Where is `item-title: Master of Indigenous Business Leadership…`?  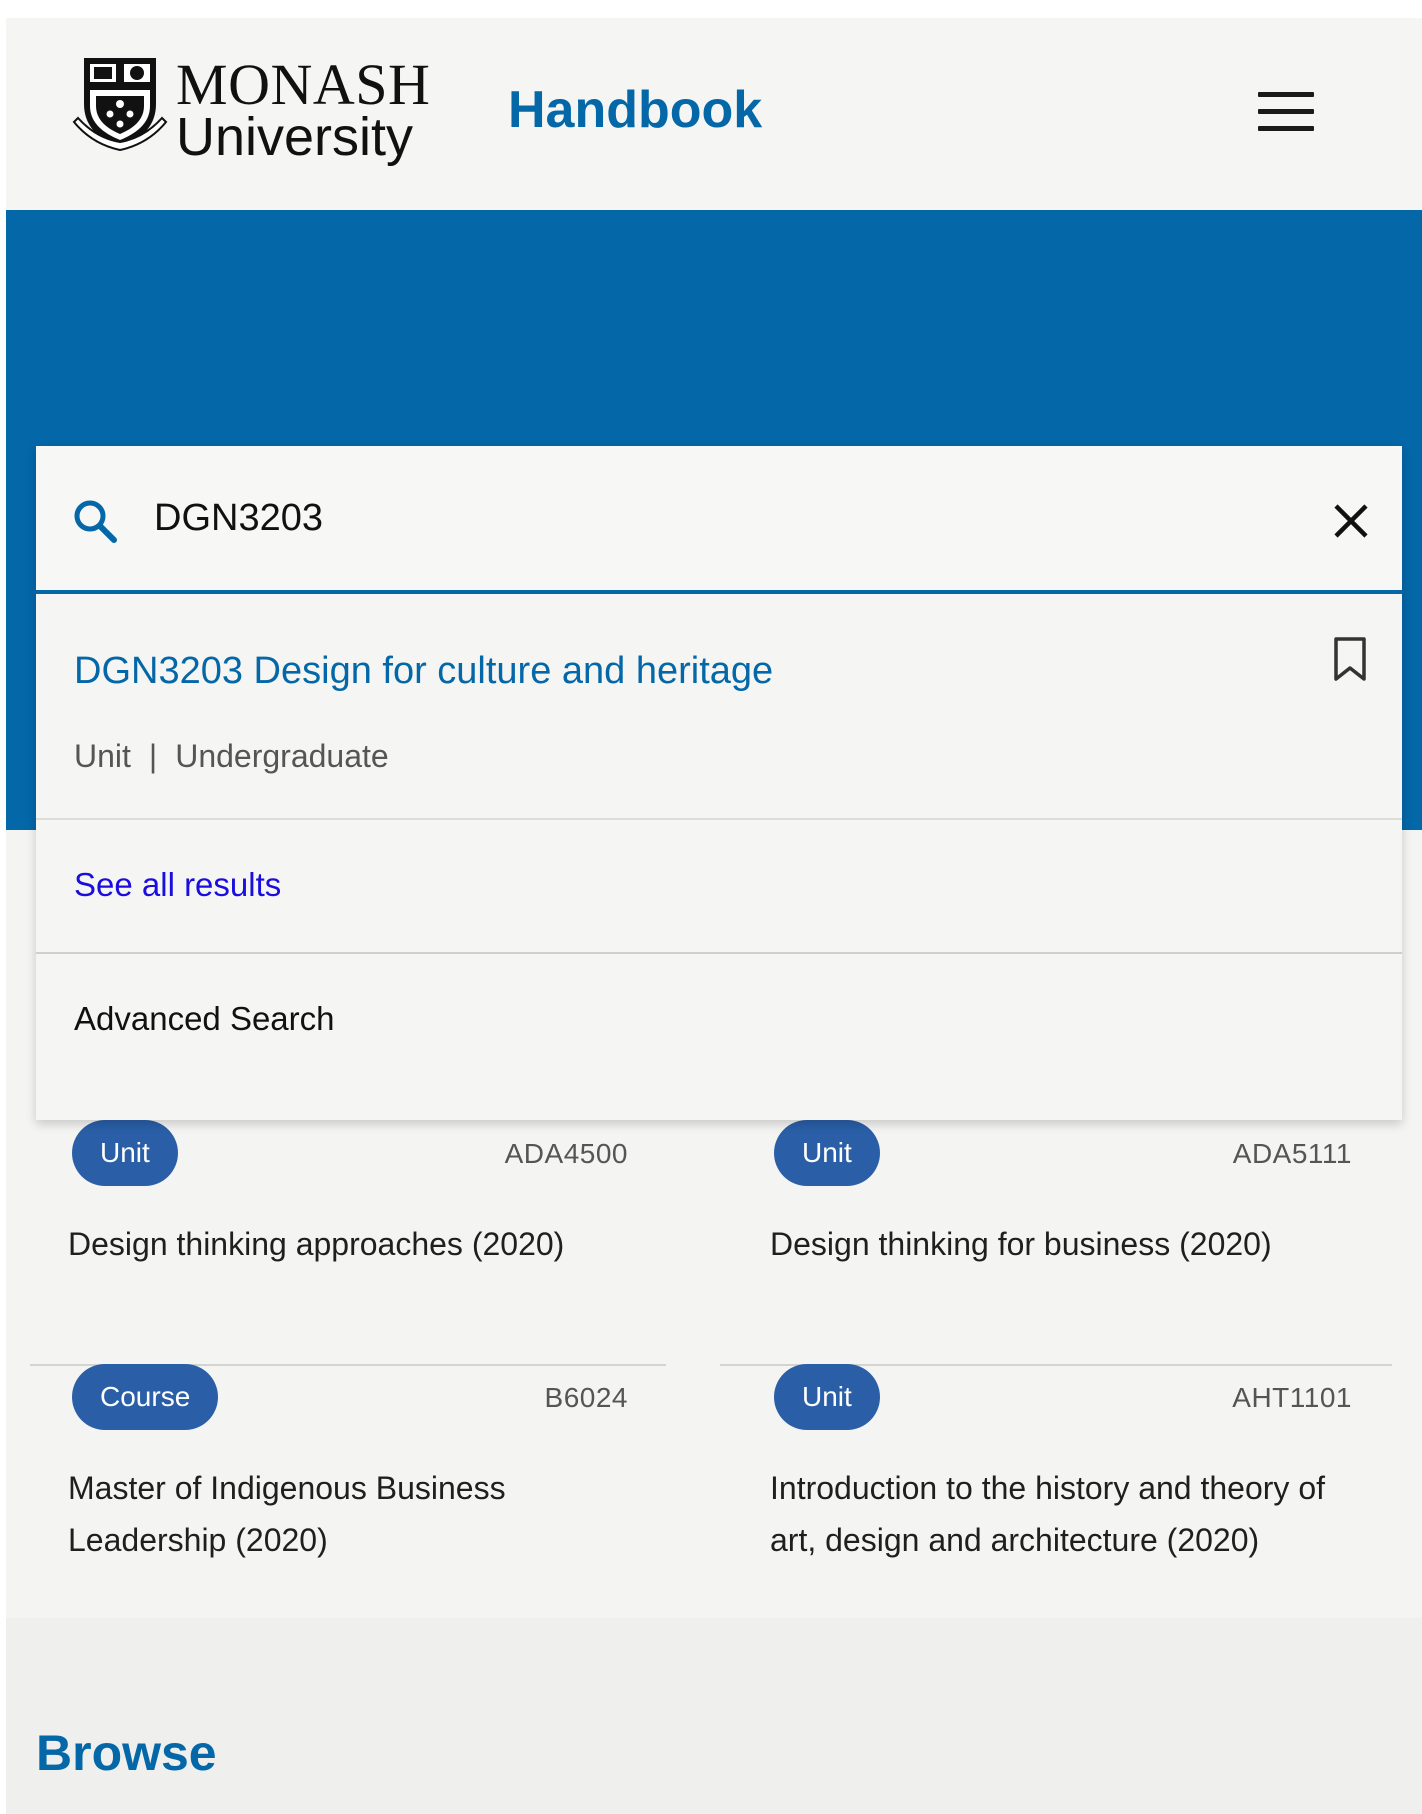 item-title: Master of Indigenous Business Leadership… is located at coordinates (358, 1514).